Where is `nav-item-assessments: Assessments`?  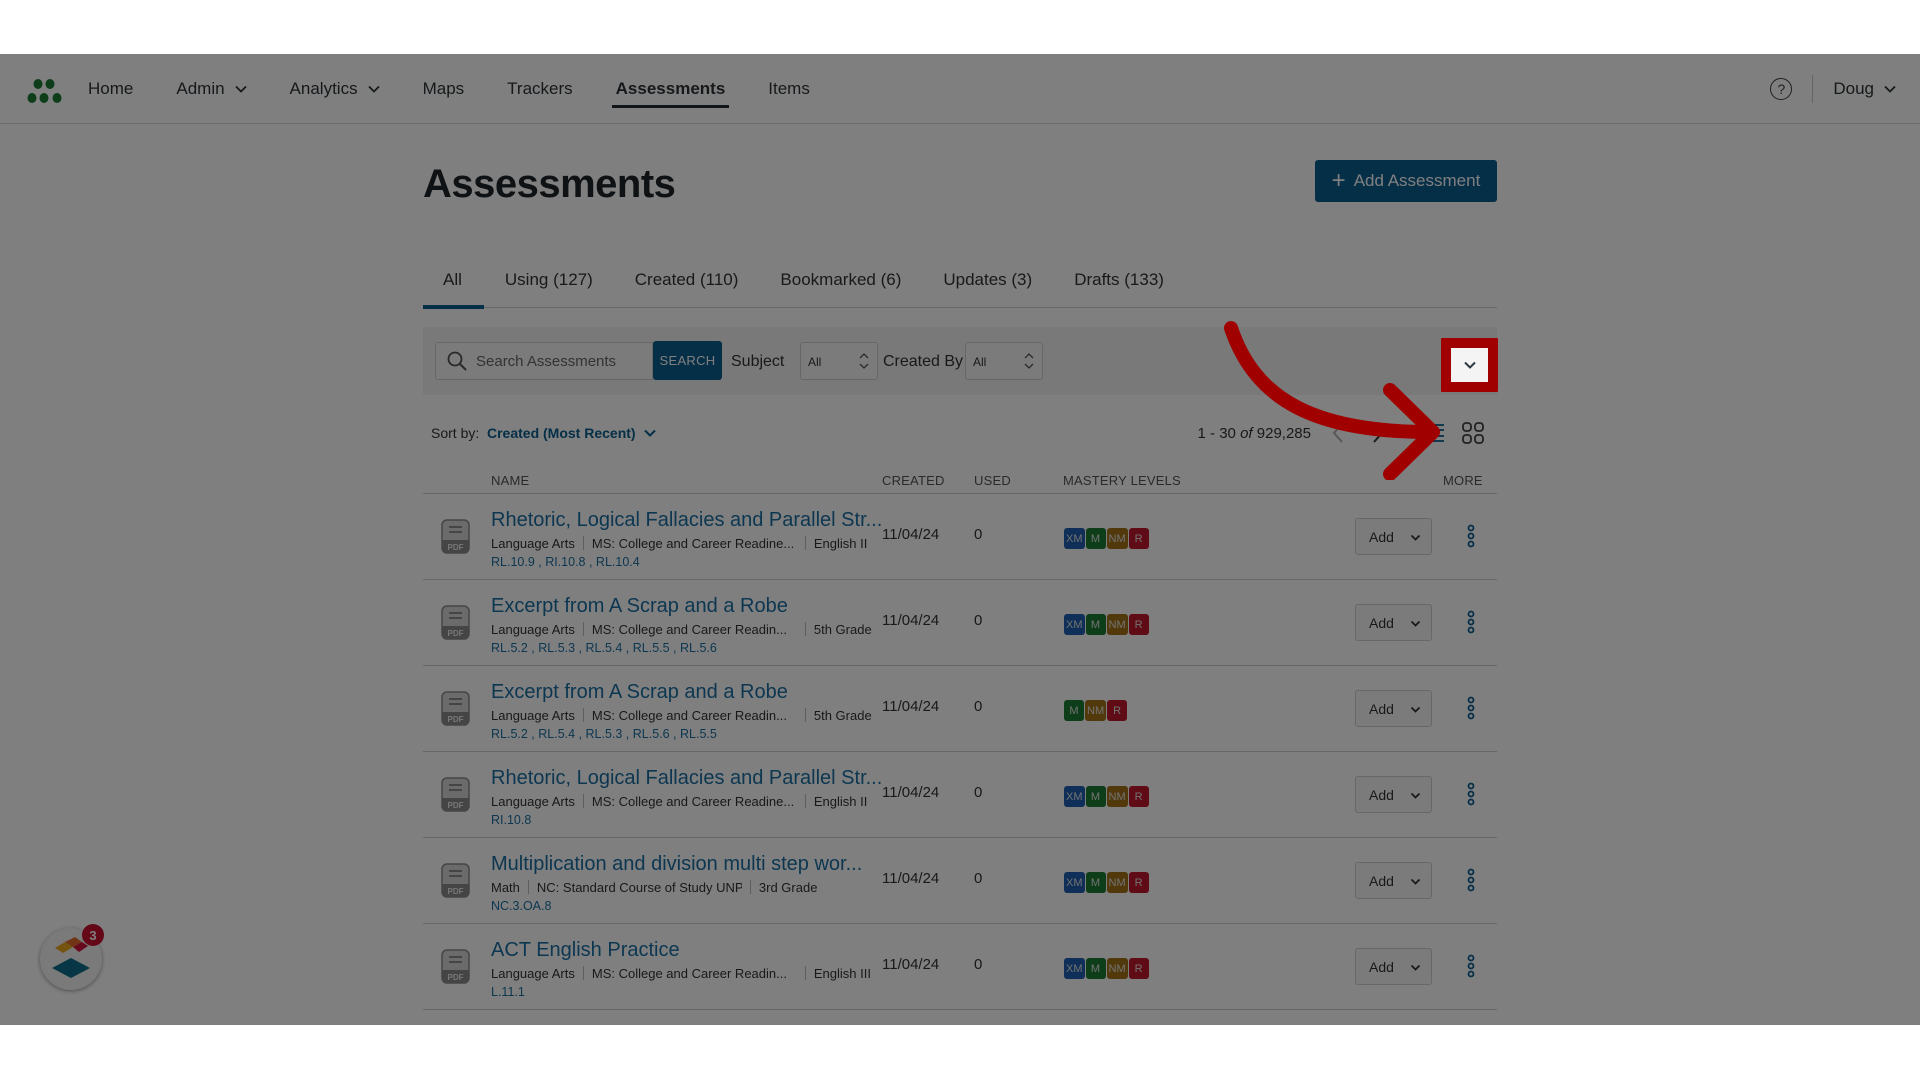 nav-item-assessments: Assessments is located at coordinates (670, 89).